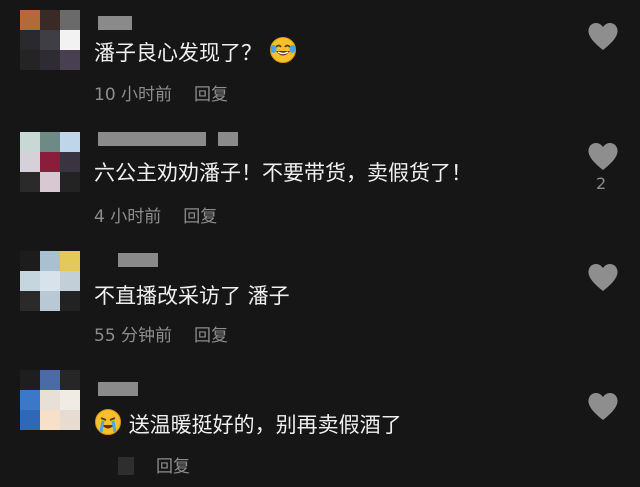 This screenshot has width=640, height=487. What do you see at coordinates (228, 139) in the screenshot?
I see `username-badge` at bounding box center [228, 139].